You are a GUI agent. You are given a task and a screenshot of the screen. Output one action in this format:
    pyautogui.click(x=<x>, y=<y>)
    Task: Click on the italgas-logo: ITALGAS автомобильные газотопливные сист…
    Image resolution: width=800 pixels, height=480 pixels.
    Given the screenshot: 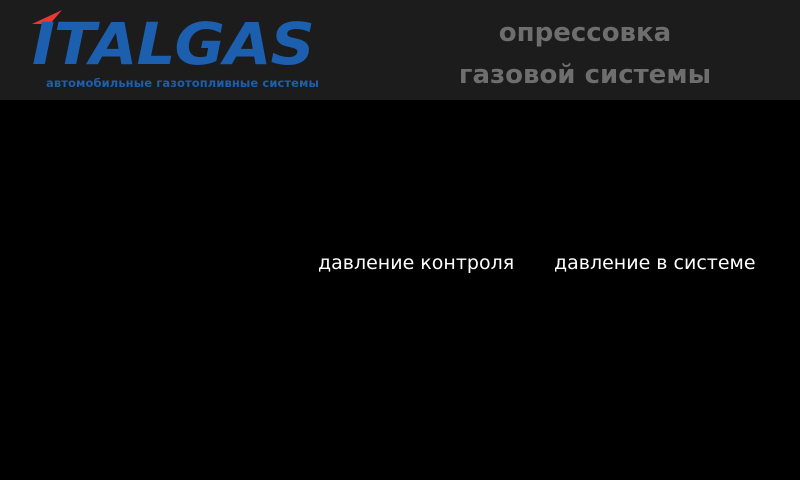 What is the action you would take?
    pyautogui.click(x=197, y=51)
    